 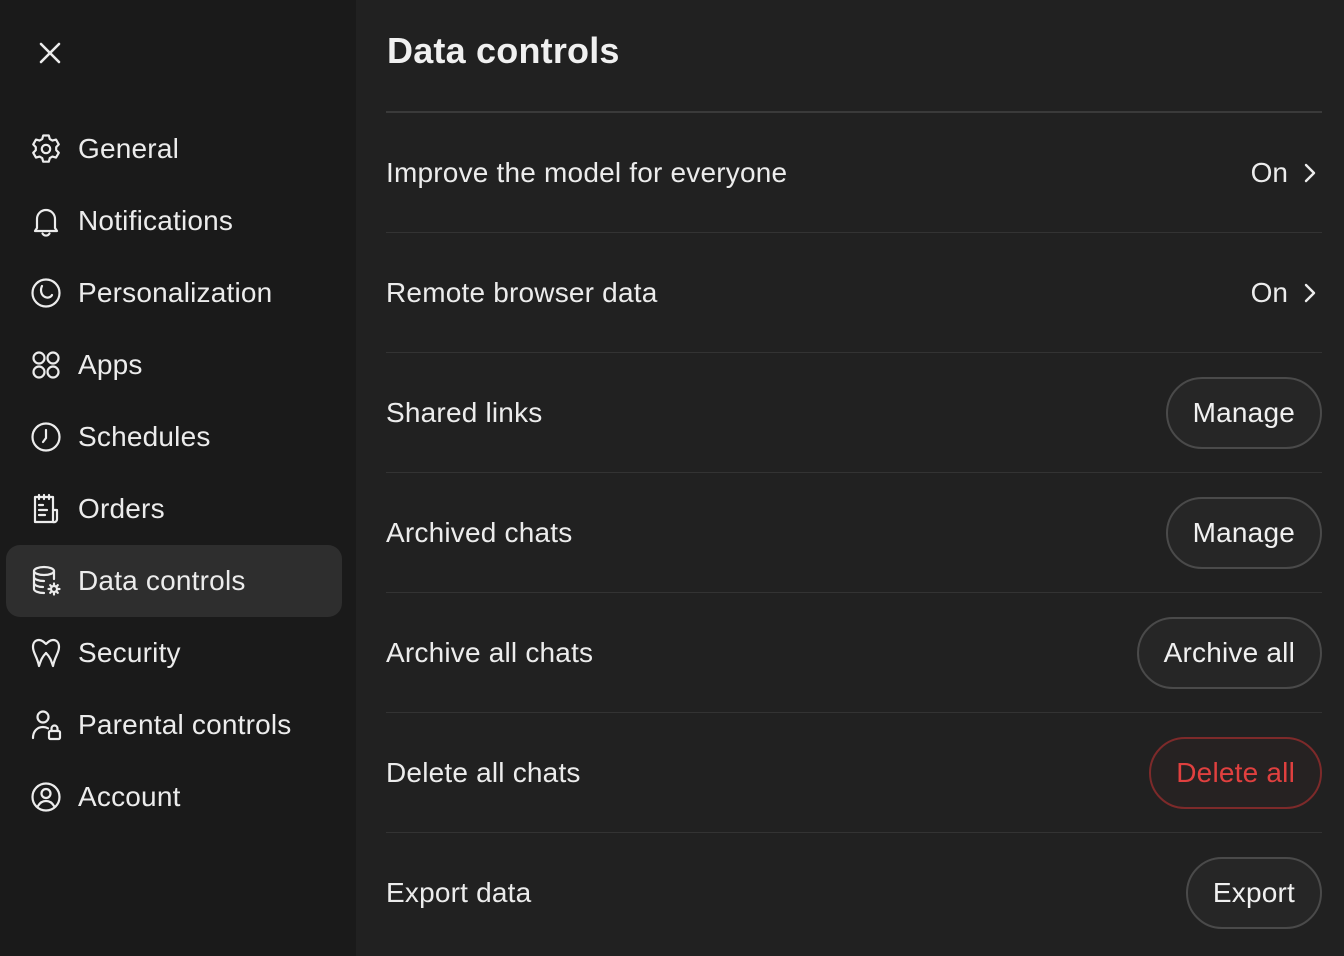 I want to click on sidebar-item-general: General, so click(x=174, y=149).